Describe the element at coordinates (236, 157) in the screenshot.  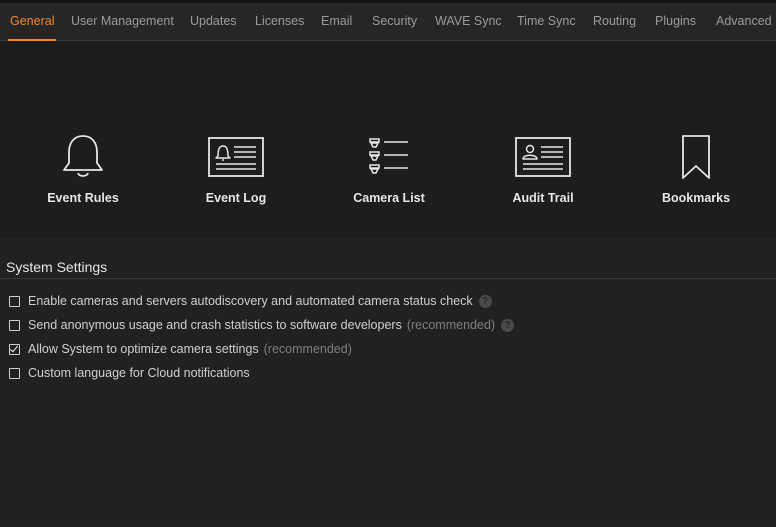
I see `event-log-icon` at that location.